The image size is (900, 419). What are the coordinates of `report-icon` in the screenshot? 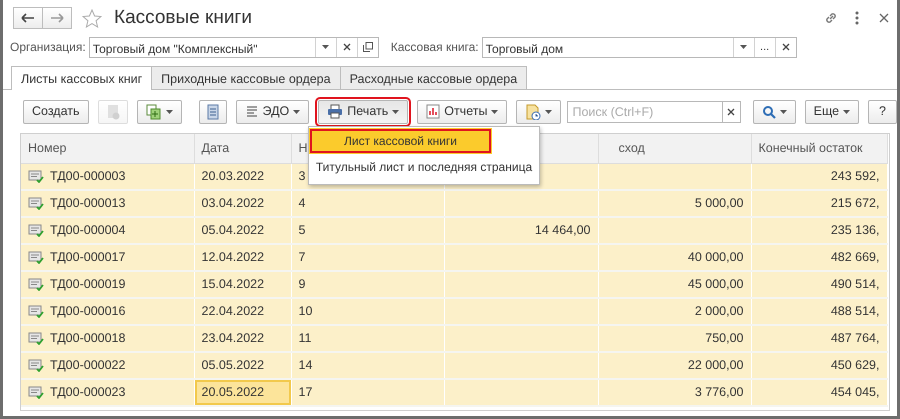 It's located at (433, 111).